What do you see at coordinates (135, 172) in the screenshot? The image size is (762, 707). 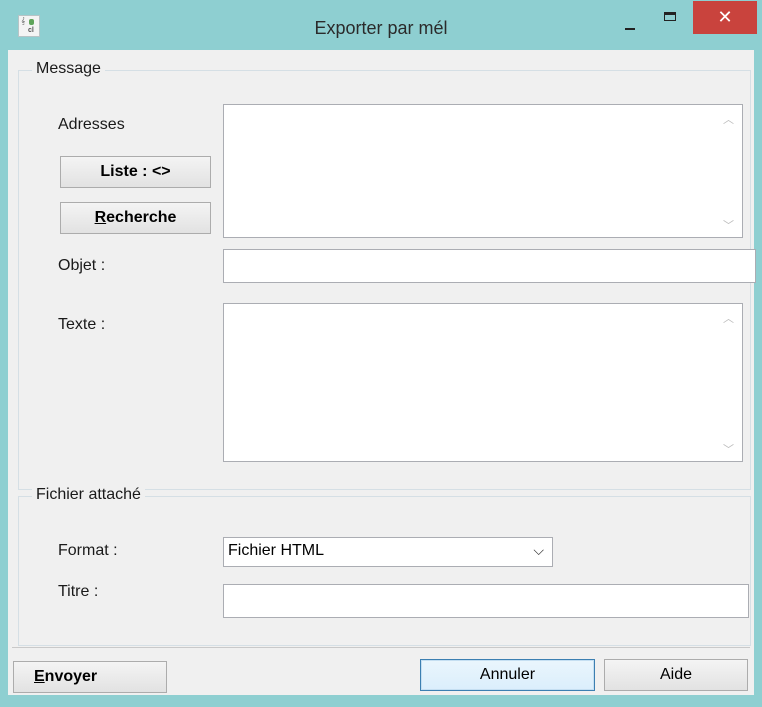 I see `liste-button: Liste : <>` at bounding box center [135, 172].